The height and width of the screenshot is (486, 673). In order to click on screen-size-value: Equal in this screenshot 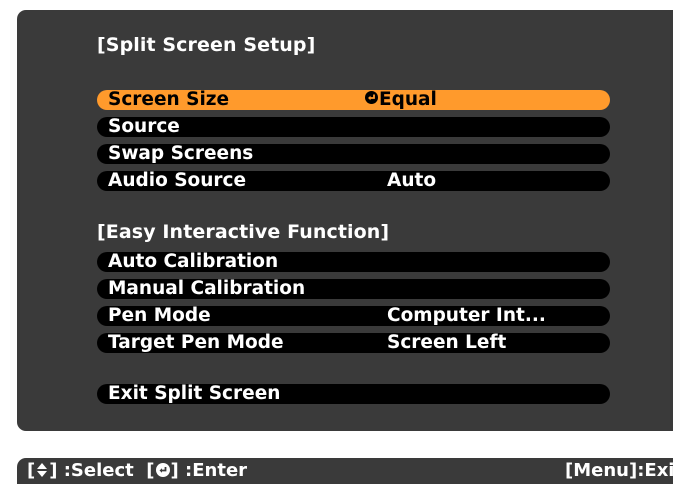, I will do `click(408, 99)`.